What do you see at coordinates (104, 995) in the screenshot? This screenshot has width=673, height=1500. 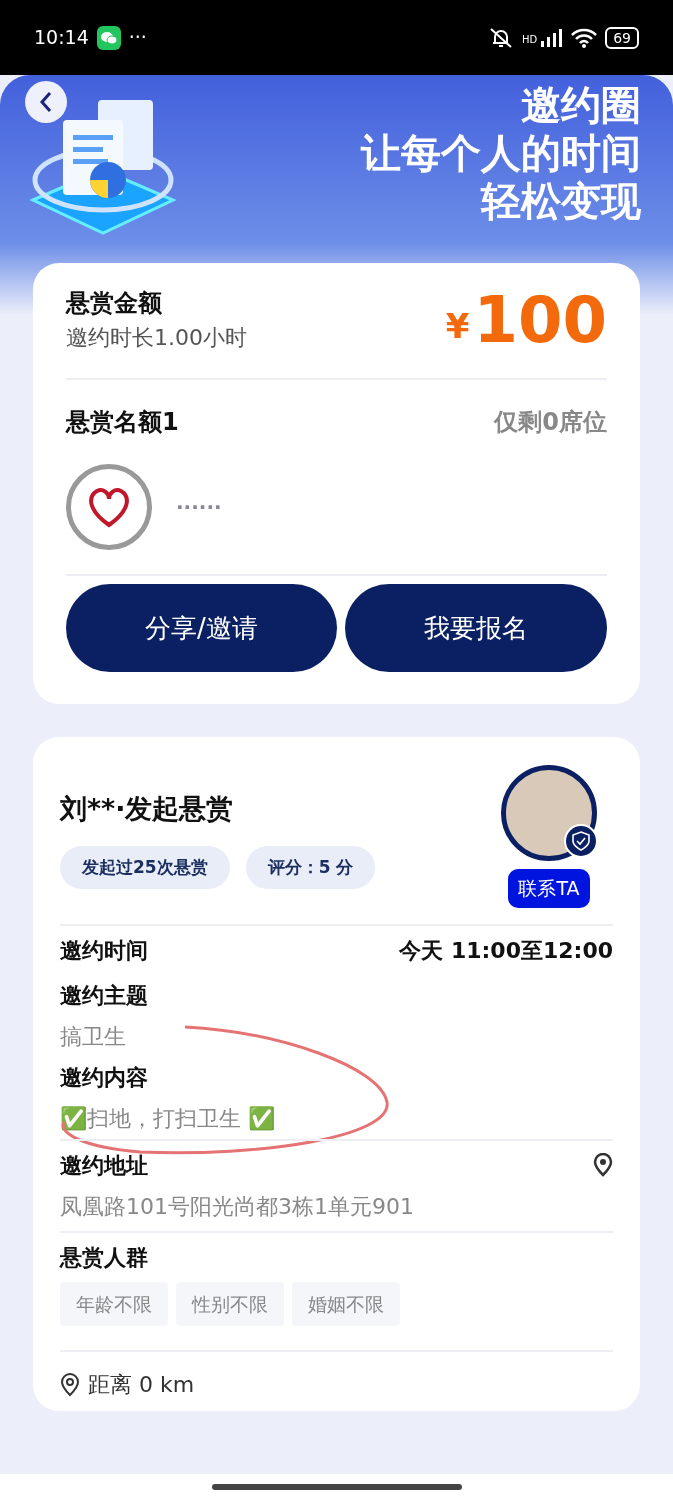 I see `detail-label: 邀约主题` at bounding box center [104, 995].